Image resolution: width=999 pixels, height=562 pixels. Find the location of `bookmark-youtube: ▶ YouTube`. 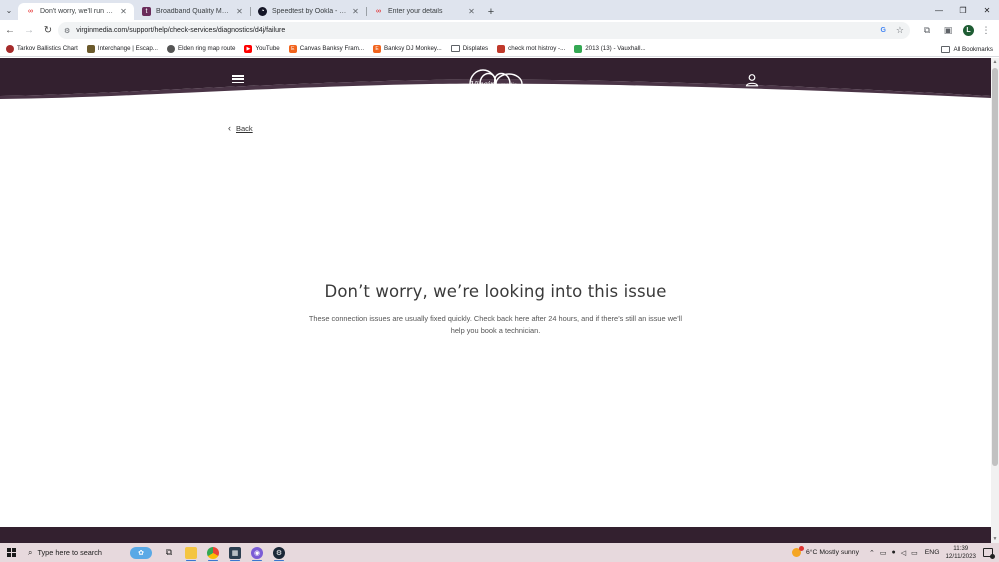

bookmark-youtube: ▶ YouTube is located at coordinates (262, 48).